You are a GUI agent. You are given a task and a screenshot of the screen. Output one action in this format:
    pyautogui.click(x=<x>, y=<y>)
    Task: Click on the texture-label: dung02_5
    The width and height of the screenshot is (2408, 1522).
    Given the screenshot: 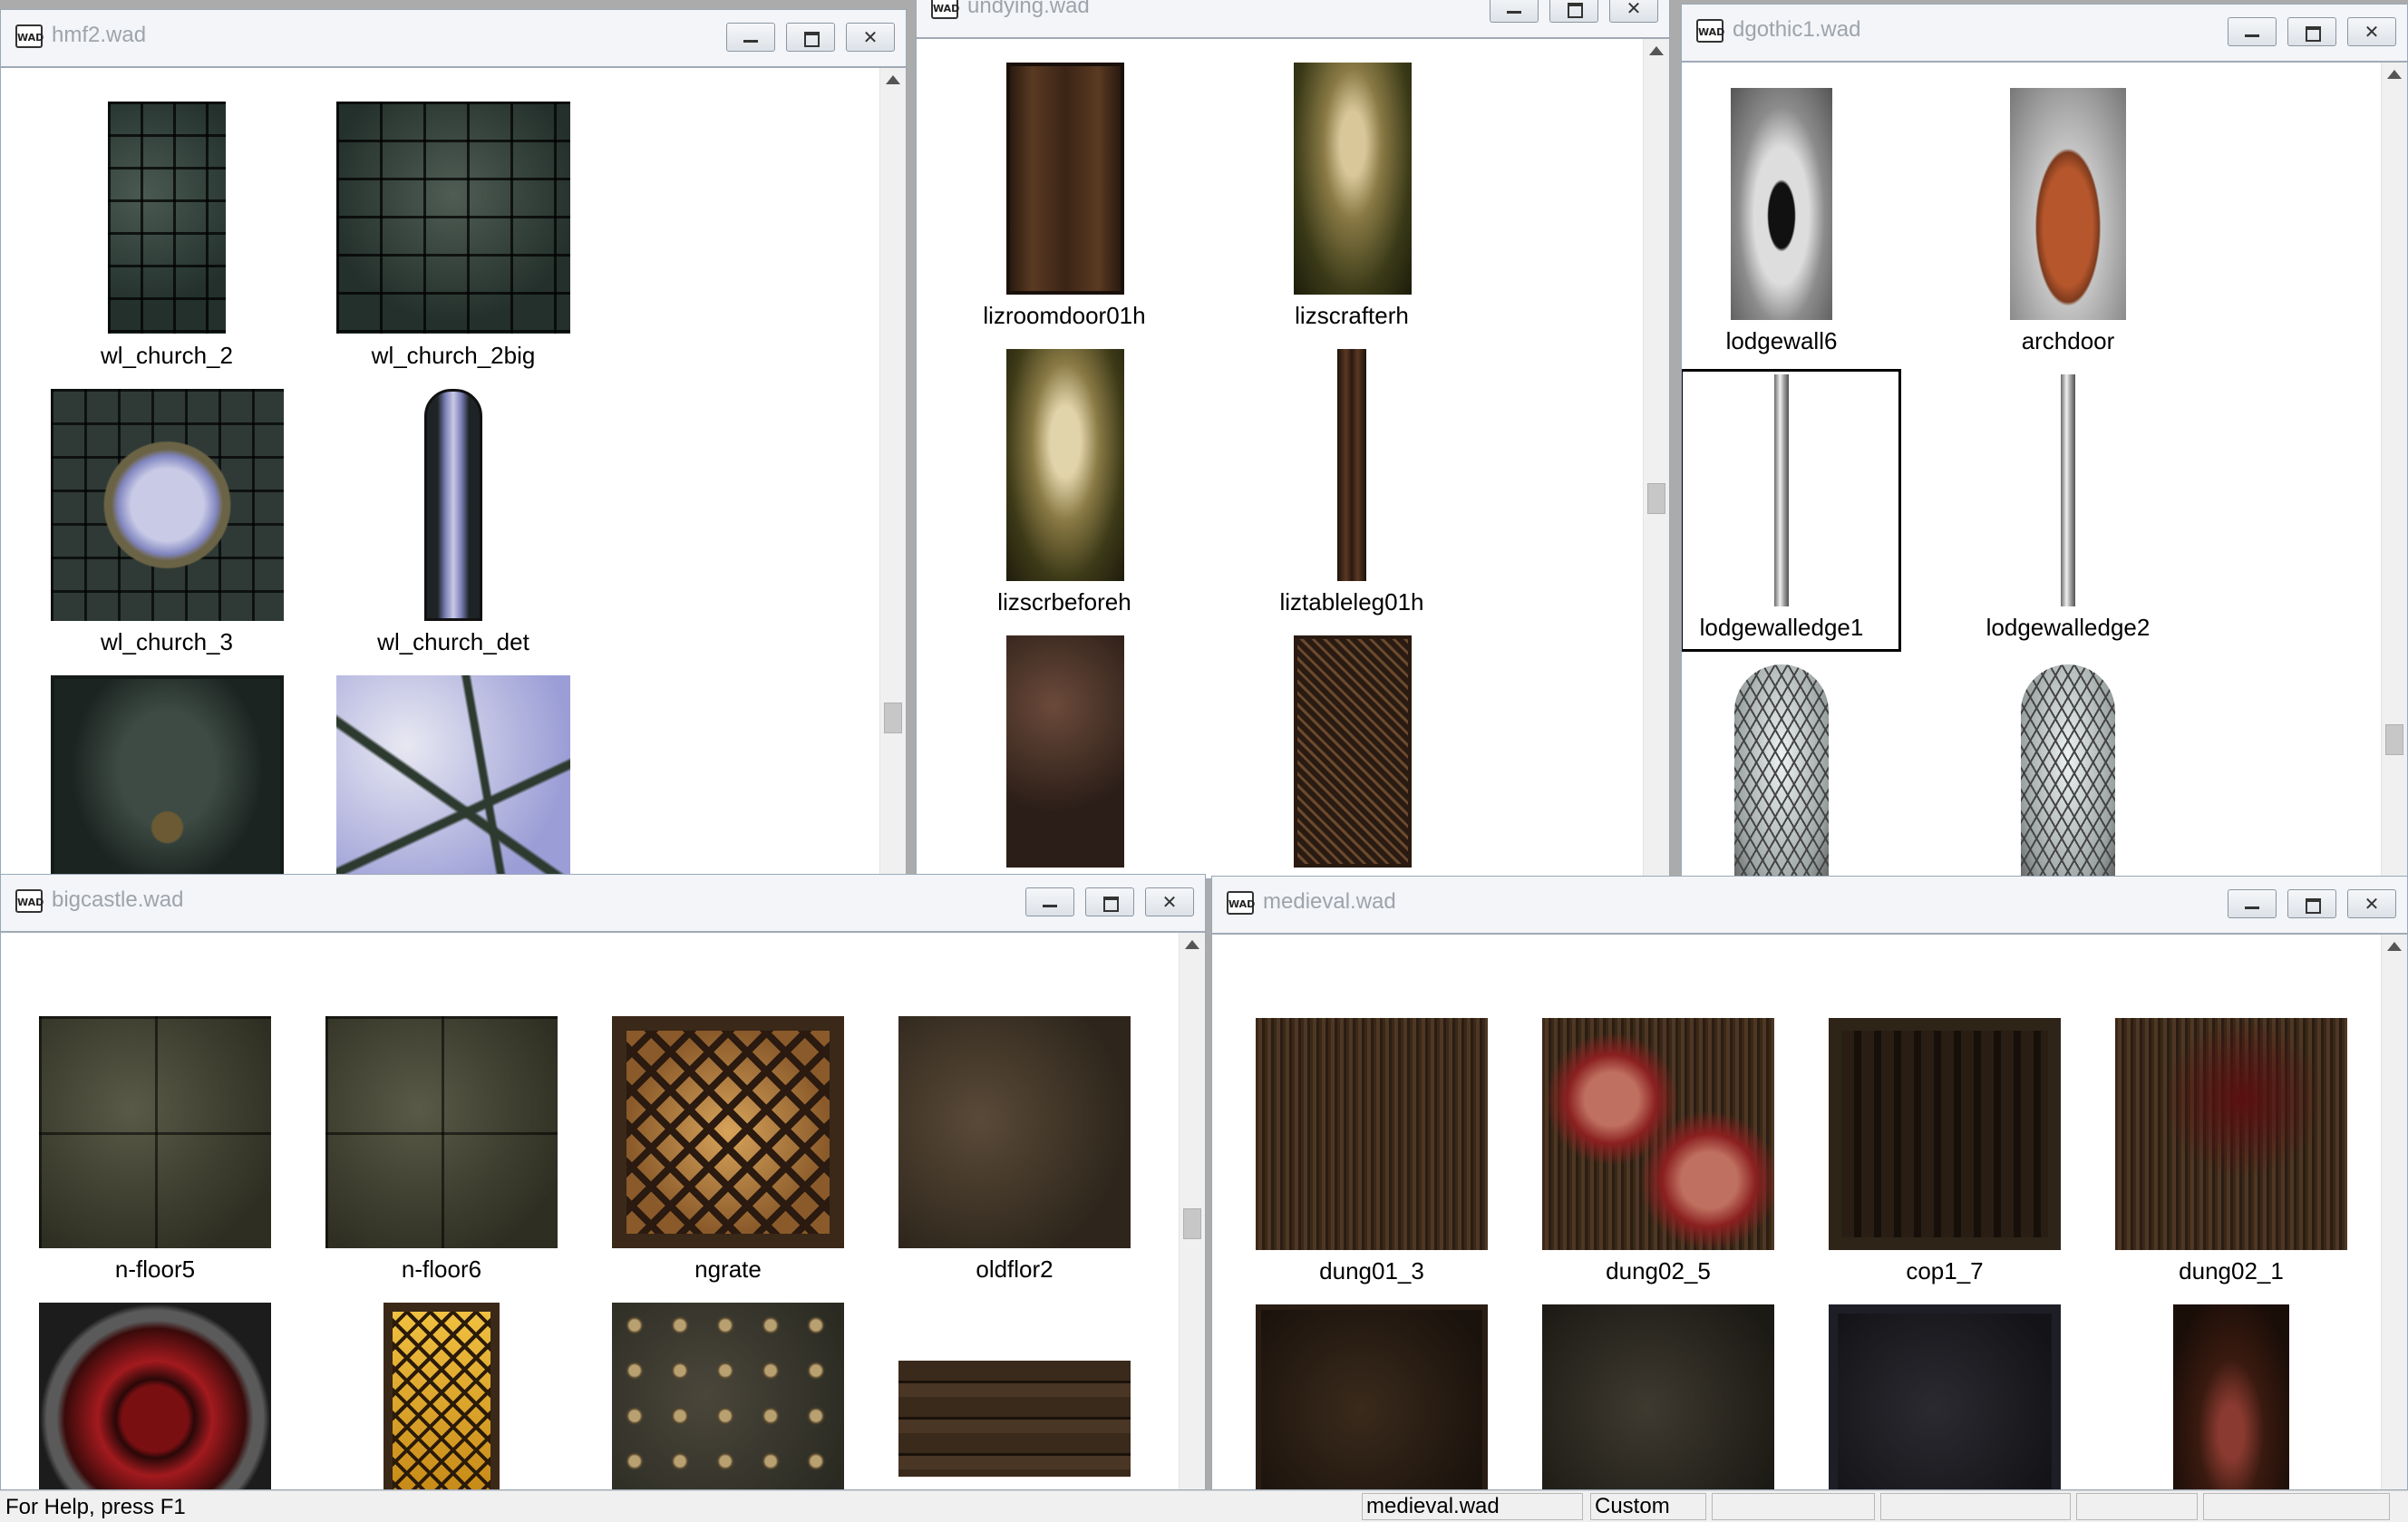 What is the action you would take?
    pyautogui.click(x=1658, y=1270)
    